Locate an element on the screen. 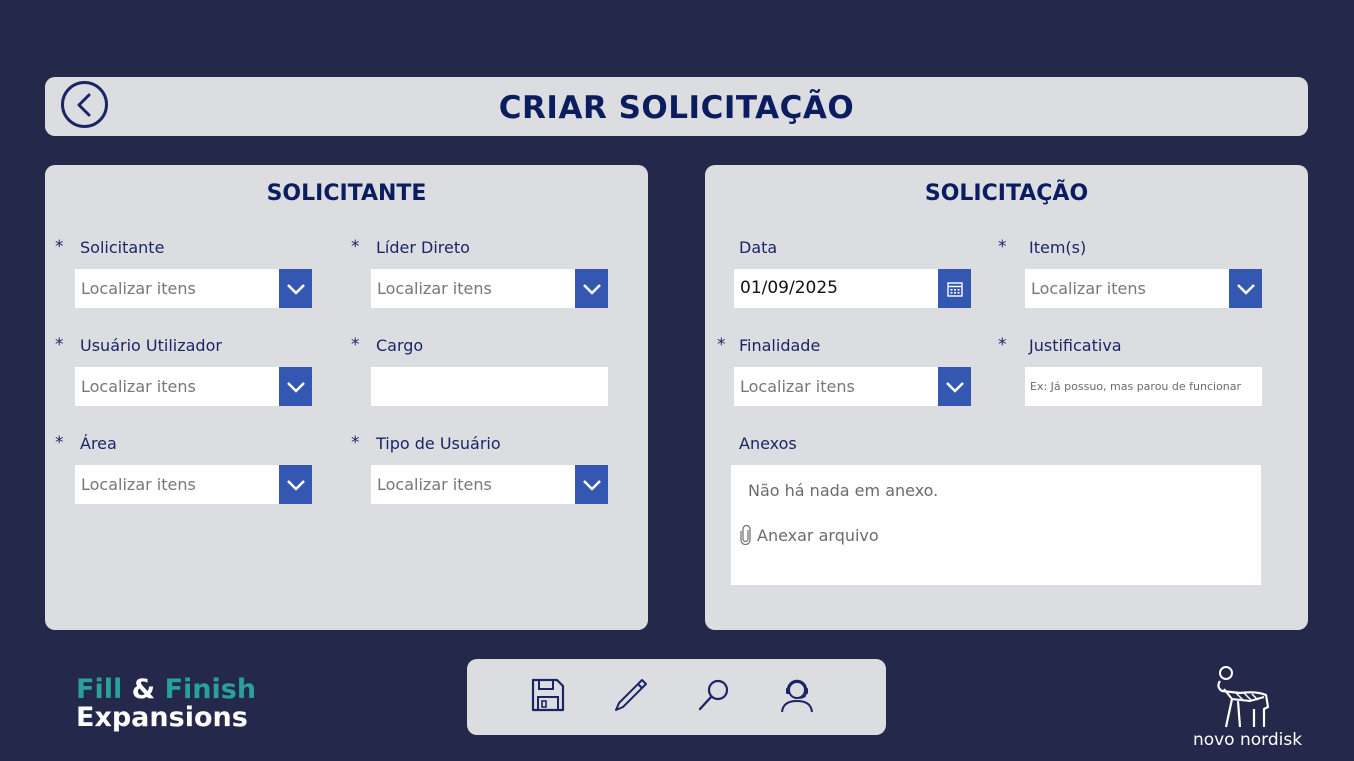 This screenshot has height=761, width=1354. attach-file-label: Anexar arquivo is located at coordinates (818, 535).